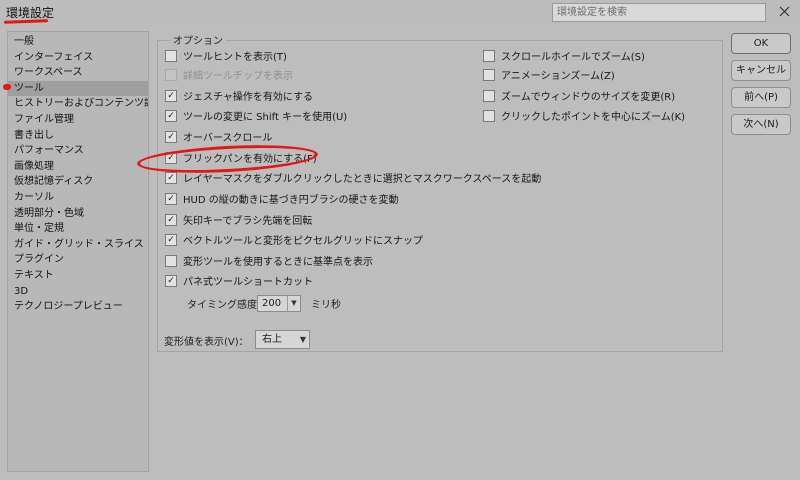 The image size is (800, 480). What do you see at coordinates (78, 73) in the screenshot?
I see `sidebar-item-workspace: ワークスペース` at bounding box center [78, 73].